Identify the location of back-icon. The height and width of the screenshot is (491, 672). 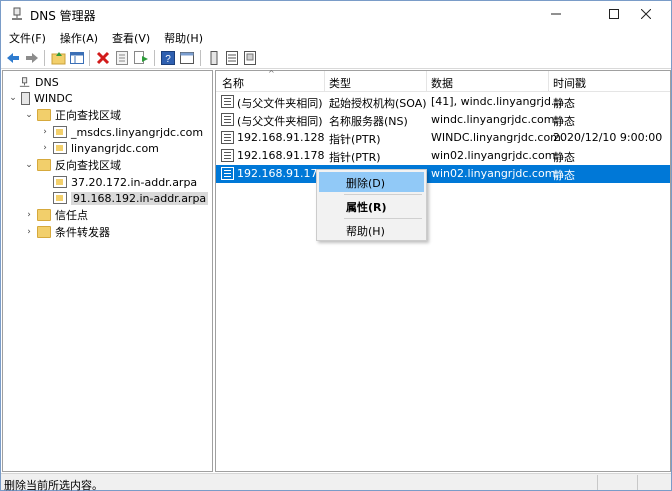
(13, 58).